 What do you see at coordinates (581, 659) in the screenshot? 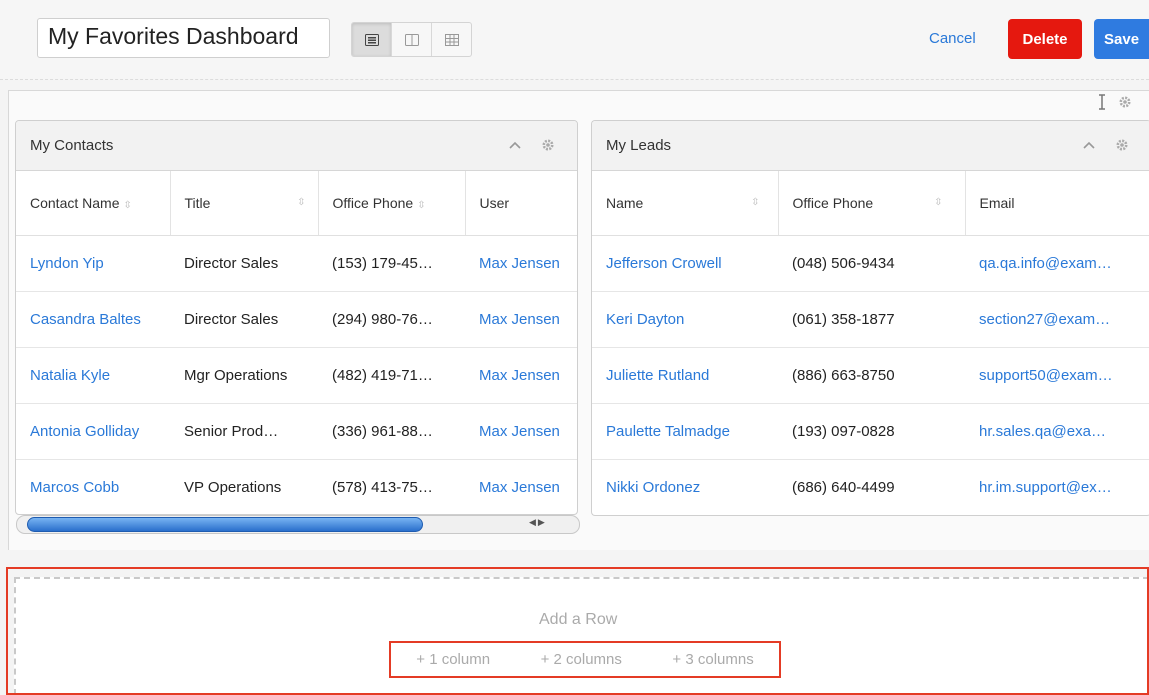
I see `add-2-columns-link: + 2 columns` at bounding box center [581, 659].